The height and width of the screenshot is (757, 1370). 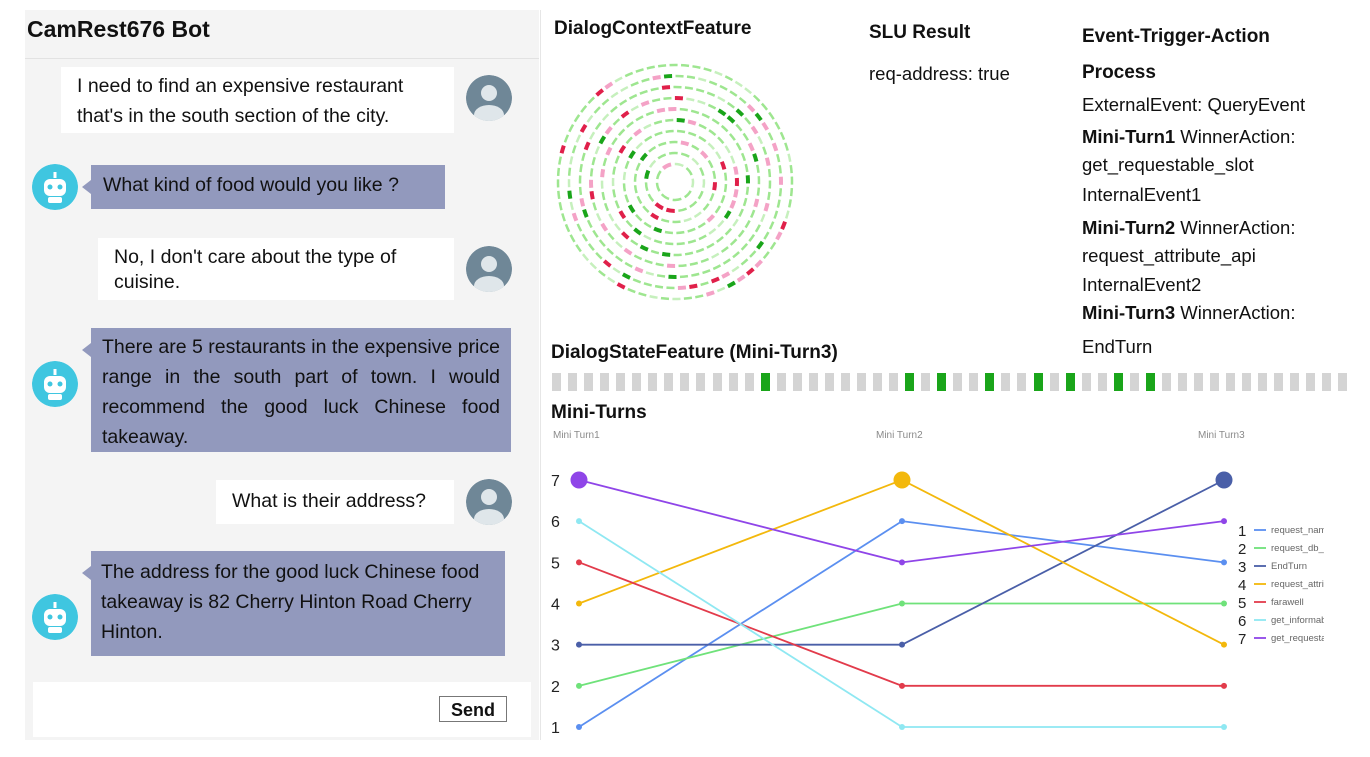 What do you see at coordinates (1117, 346) in the screenshot?
I see `eta-line: EndTurn` at bounding box center [1117, 346].